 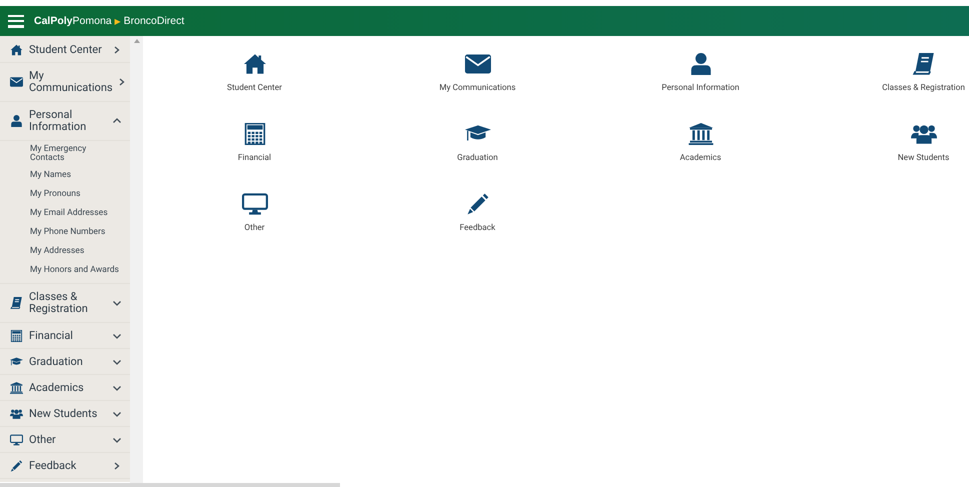 What do you see at coordinates (65, 176) in the screenshot?
I see `sidebar-subitem: My Names` at bounding box center [65, 176].